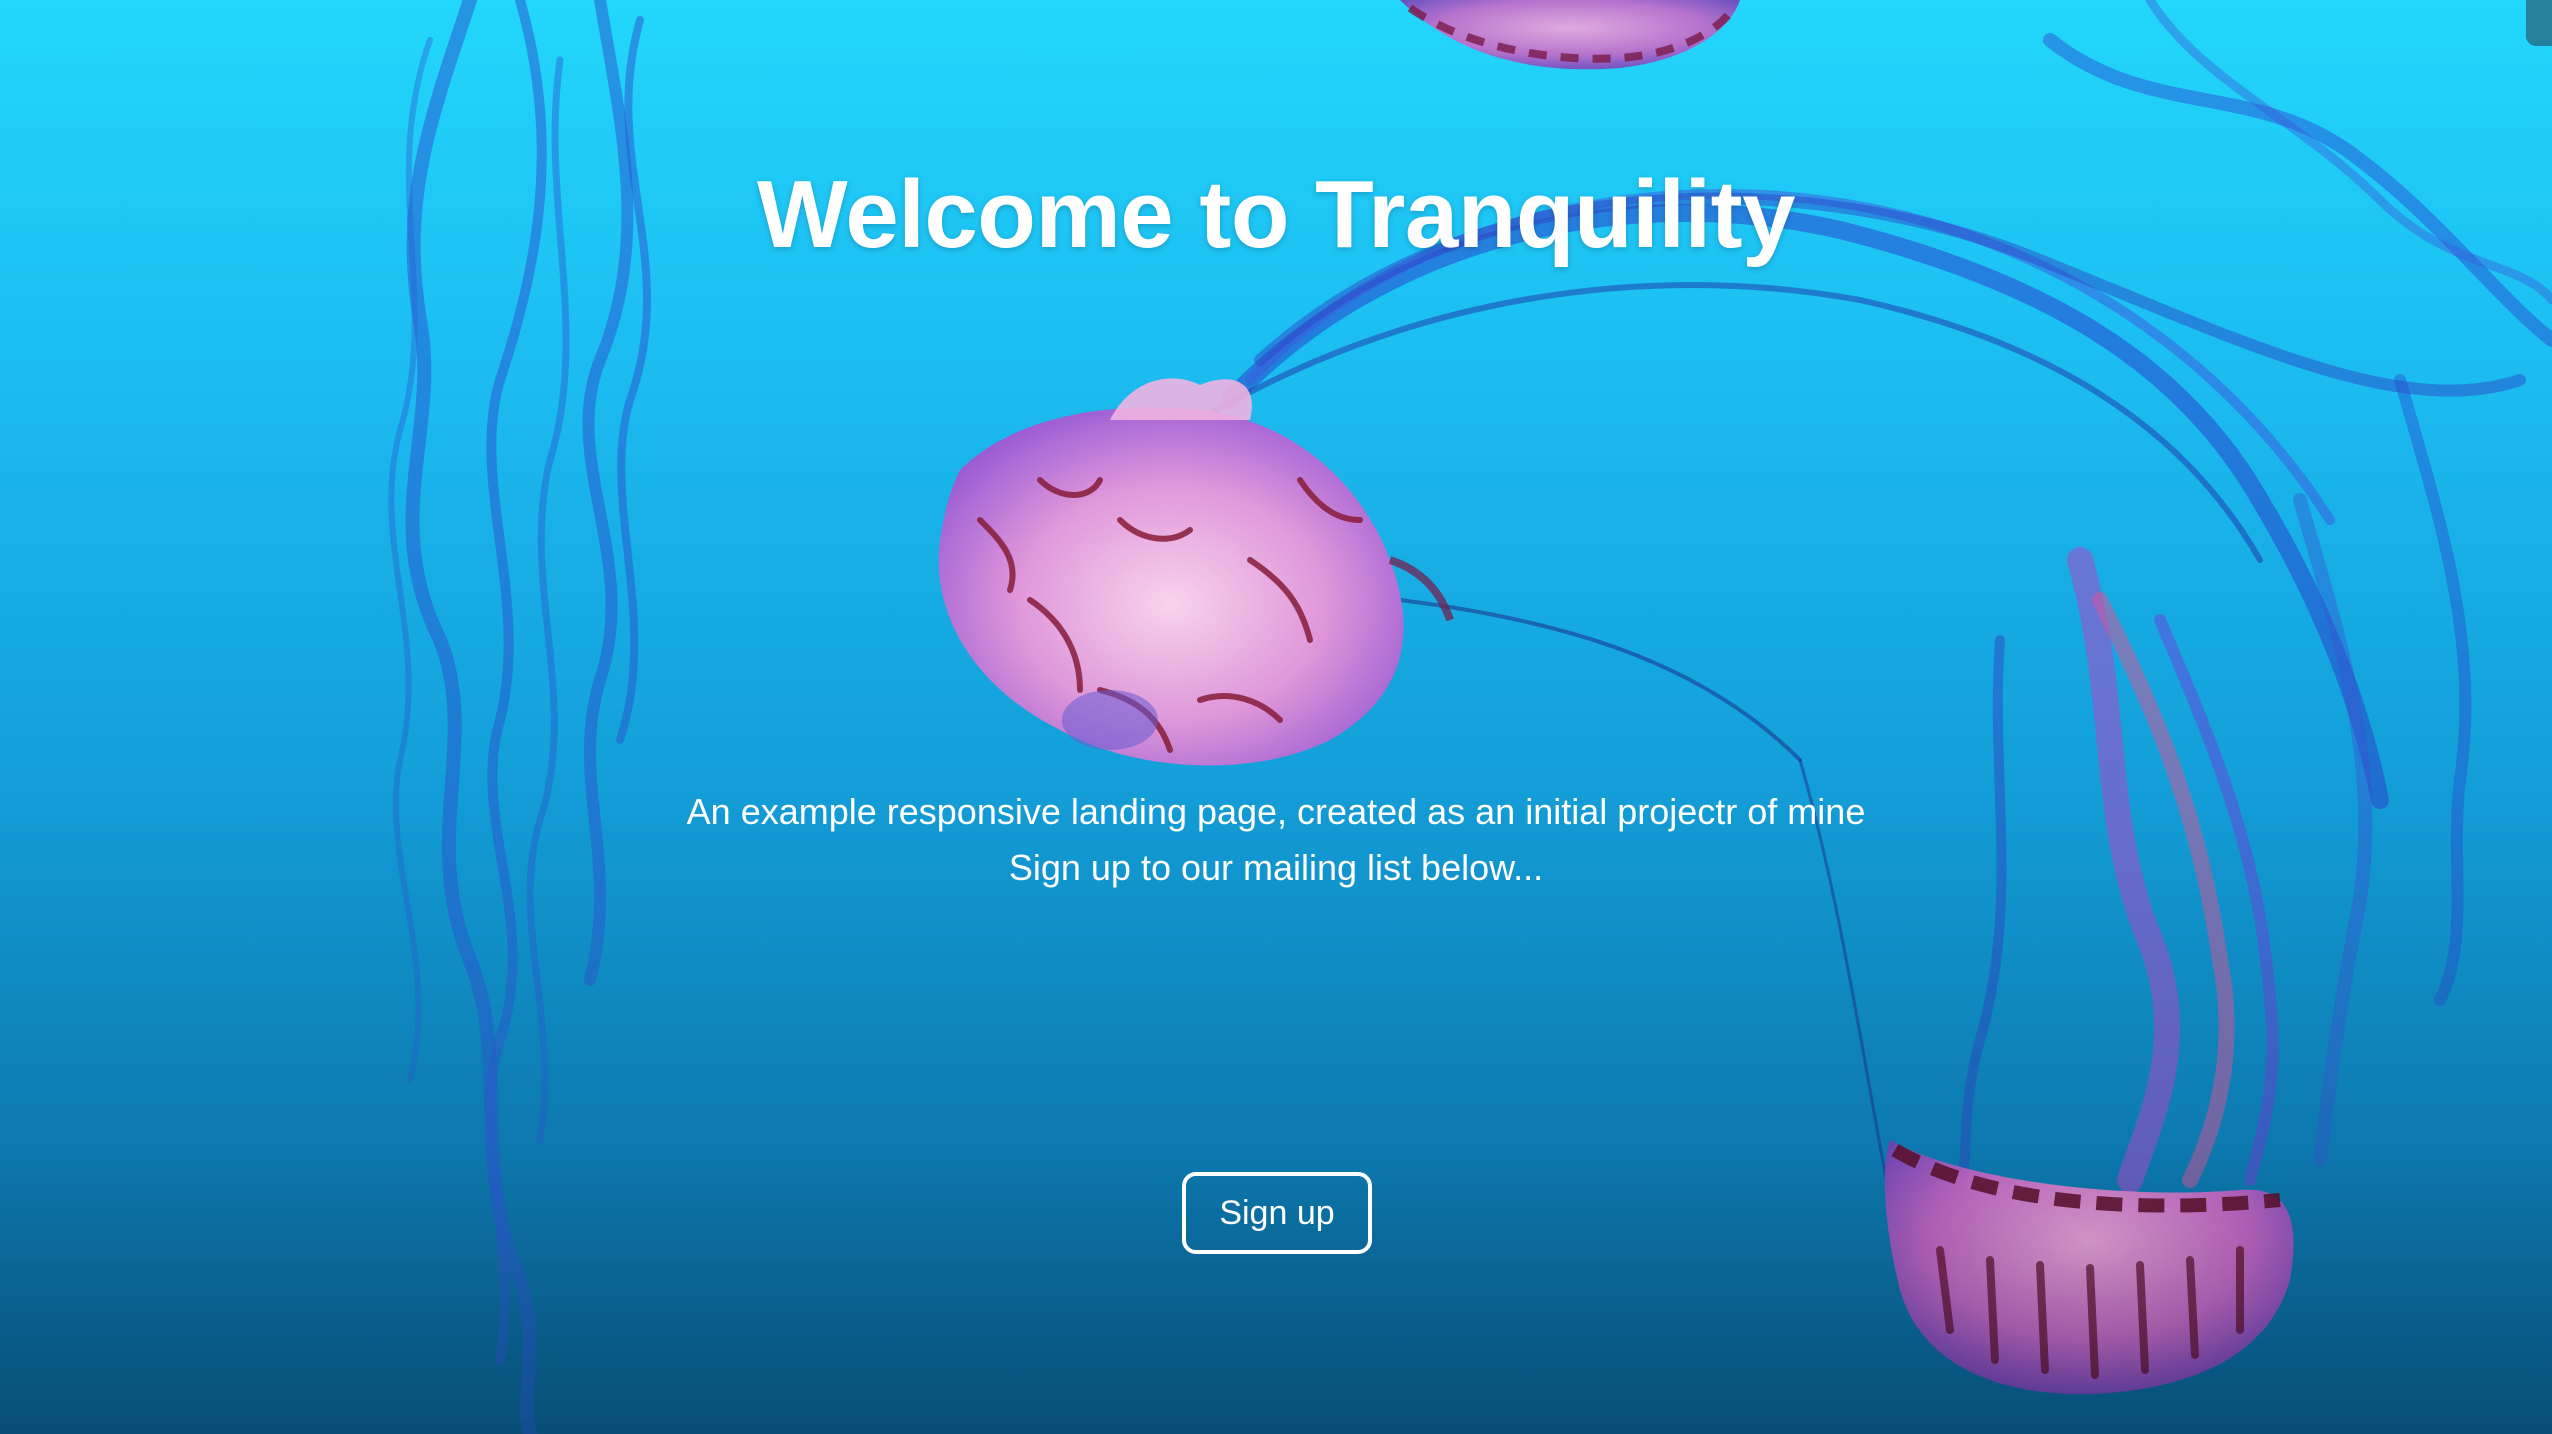 This screenshot has width=2552, height=1434. What do you see at coordinates (1276, 214) in the screenshot?
I see `page-title: Welcome to Tranquility` at bounding box center [1276, 214].